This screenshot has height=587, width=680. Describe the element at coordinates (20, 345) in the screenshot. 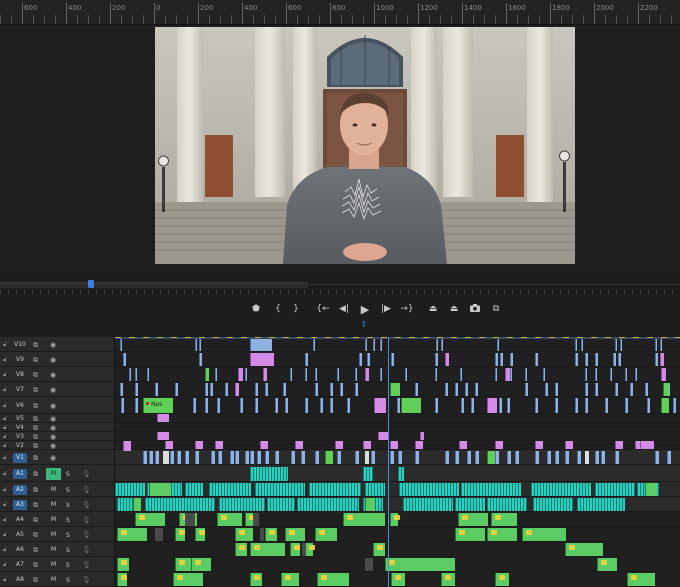

I see `track-name-v10: V10` at that location.